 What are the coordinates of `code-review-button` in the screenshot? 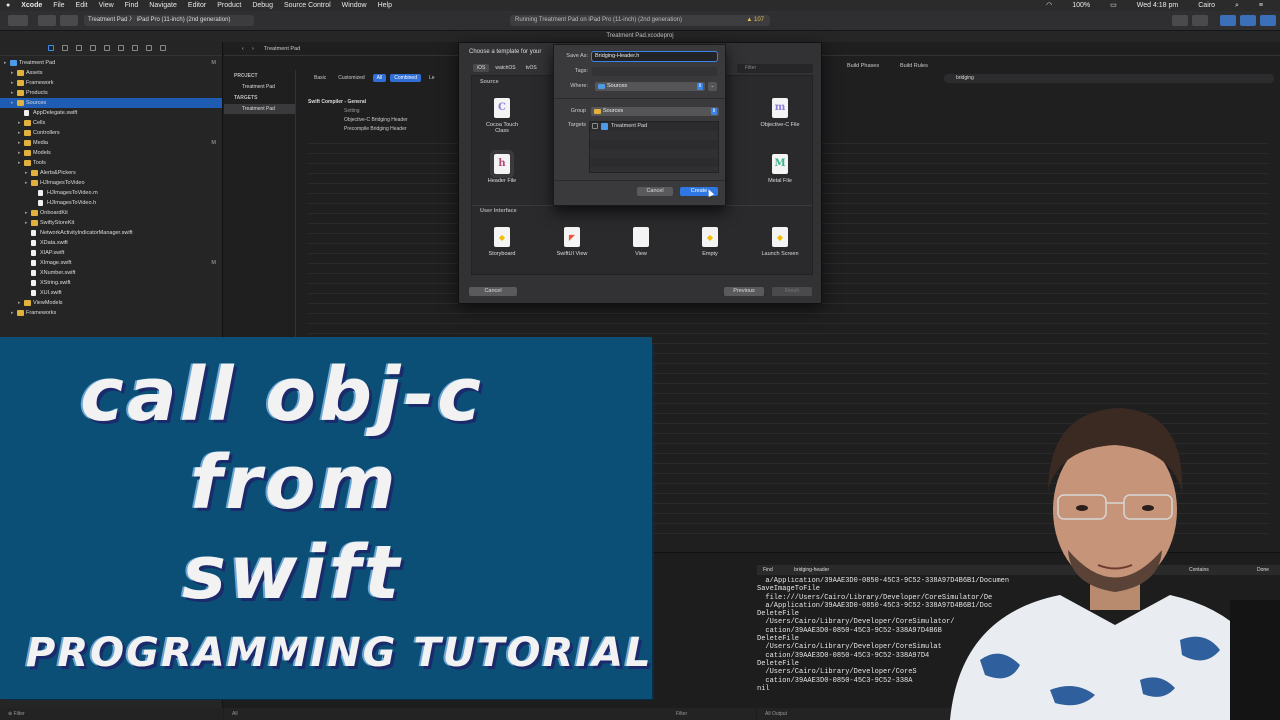 It's located at (1200, 20).